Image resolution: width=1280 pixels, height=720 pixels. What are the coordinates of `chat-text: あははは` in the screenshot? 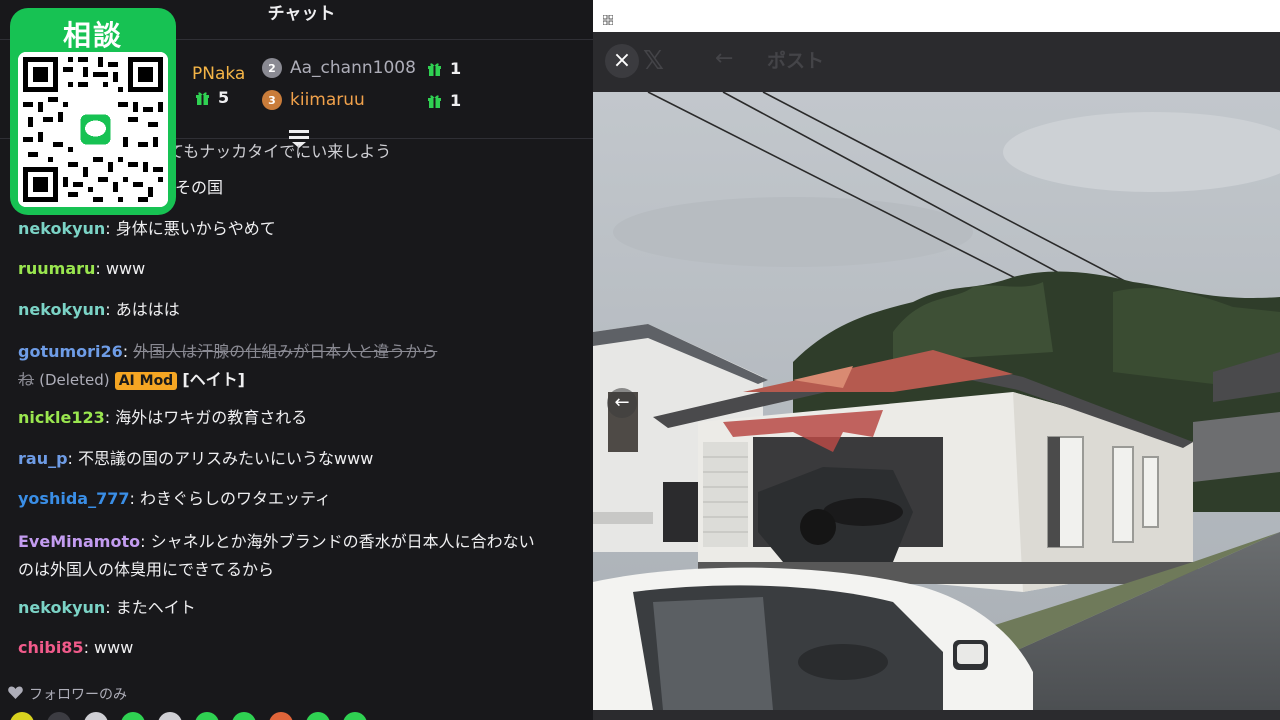 It's located at (147, 309).